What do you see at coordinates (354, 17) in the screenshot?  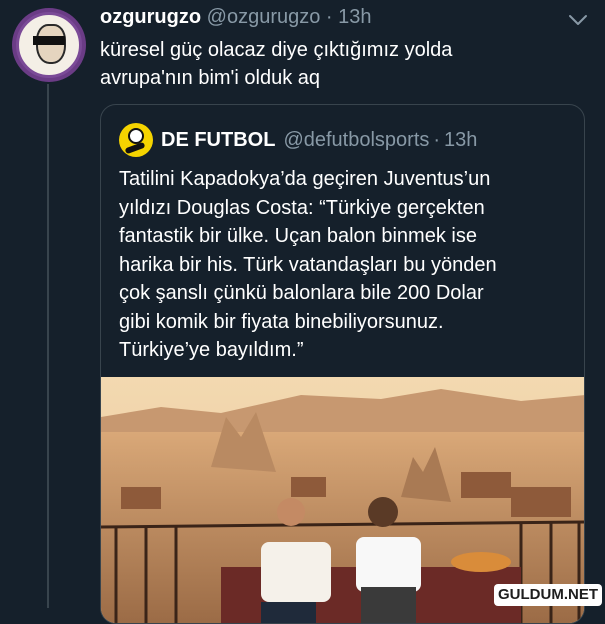 I see `tweet-timestamp: 13h` at bounding box center [354, 17].